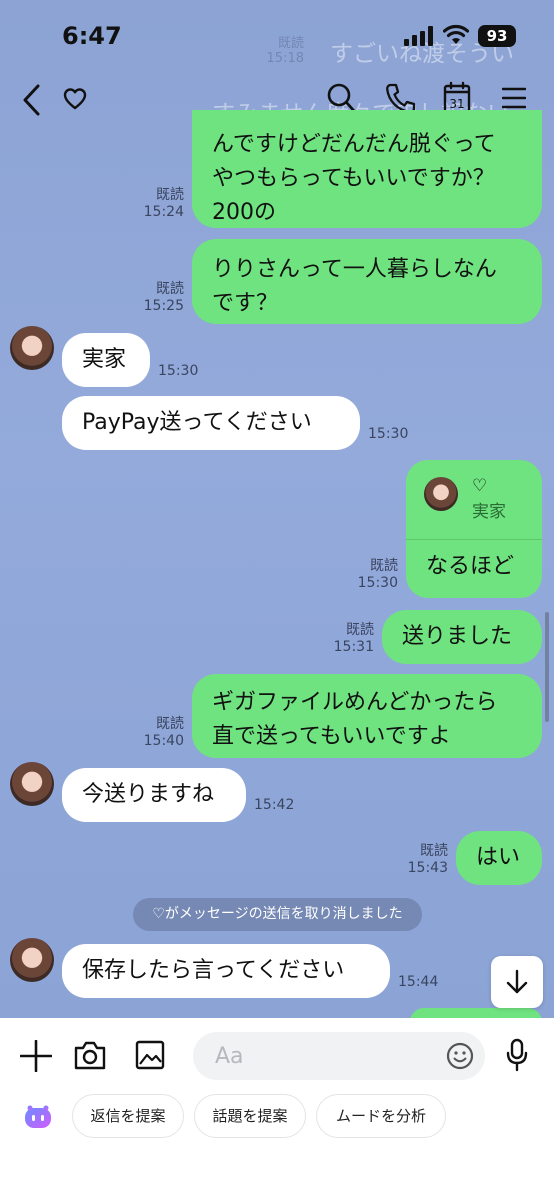 The width and height of the screenshot is (554, 1199). Describe the element at coordinates (381, 1116) in the screenshot. I see `analyze-mood-chip: ムードを分析` at that location.